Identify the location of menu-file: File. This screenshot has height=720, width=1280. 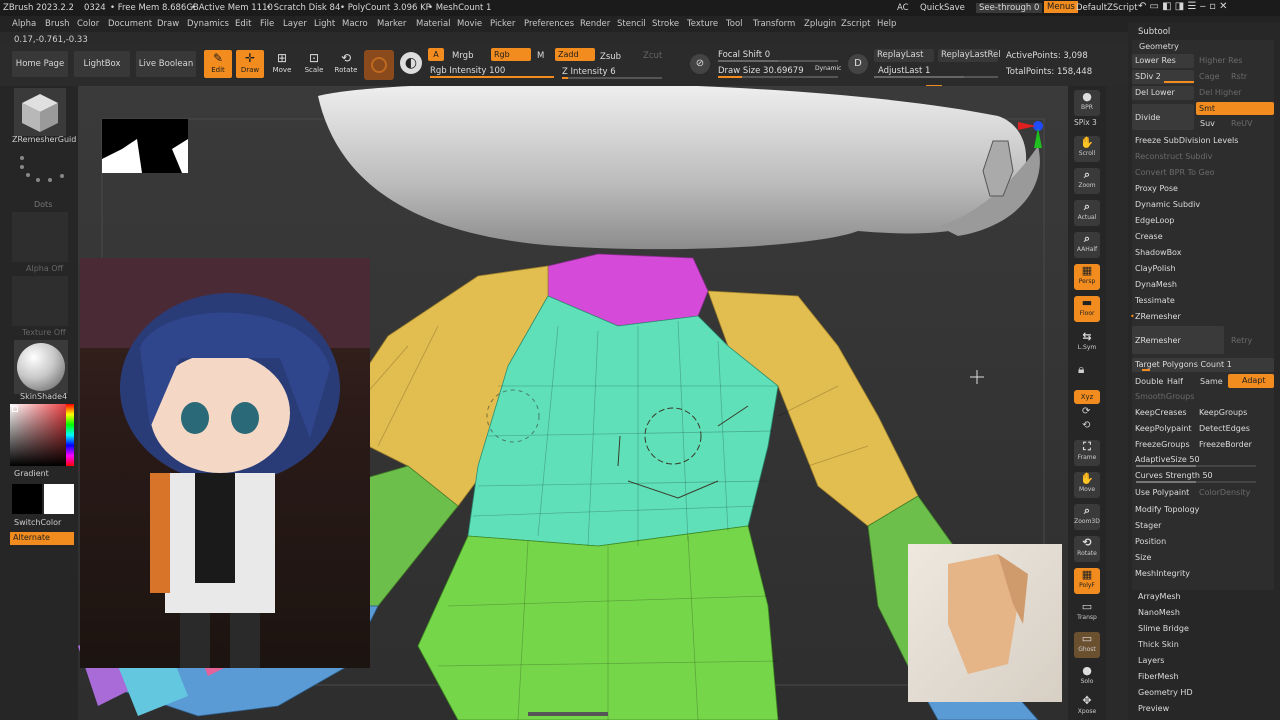
(267, 24).